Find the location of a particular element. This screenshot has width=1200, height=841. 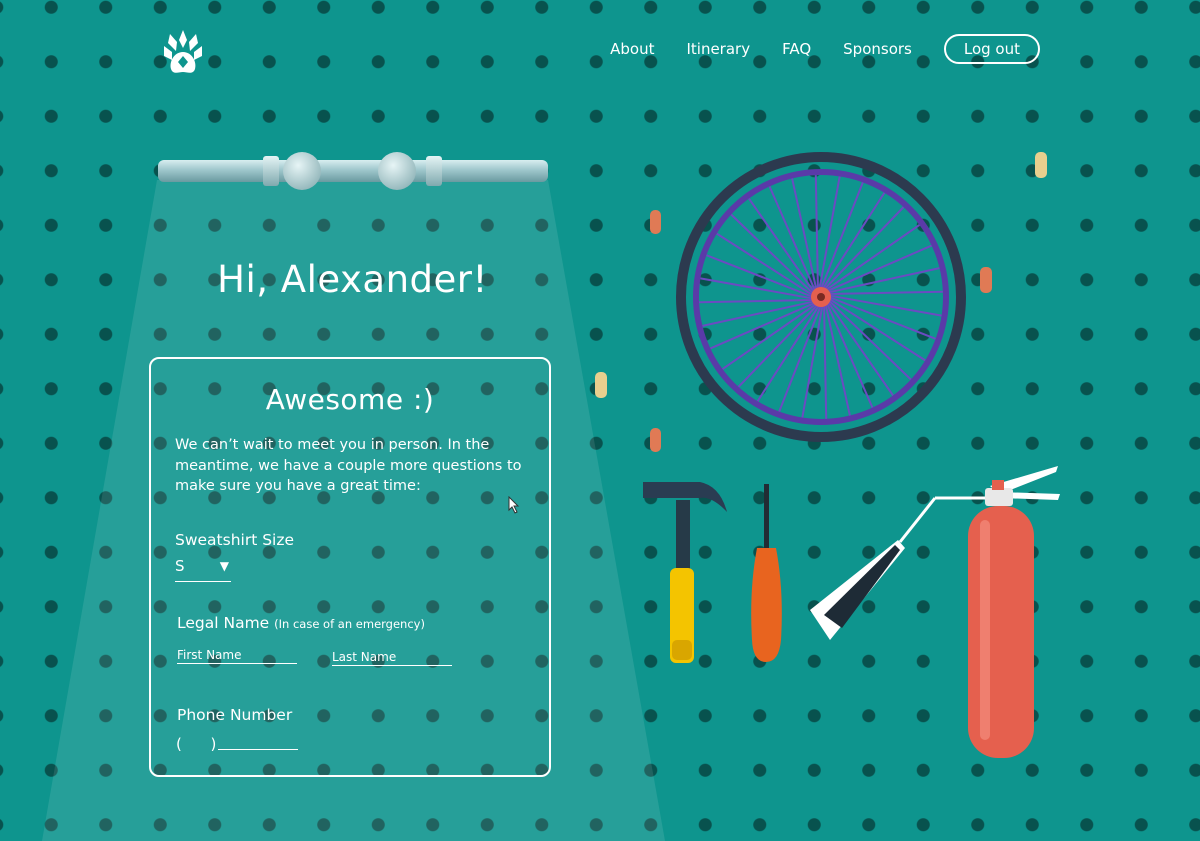

fire-extinguisher is located at coordinates (935, 612).